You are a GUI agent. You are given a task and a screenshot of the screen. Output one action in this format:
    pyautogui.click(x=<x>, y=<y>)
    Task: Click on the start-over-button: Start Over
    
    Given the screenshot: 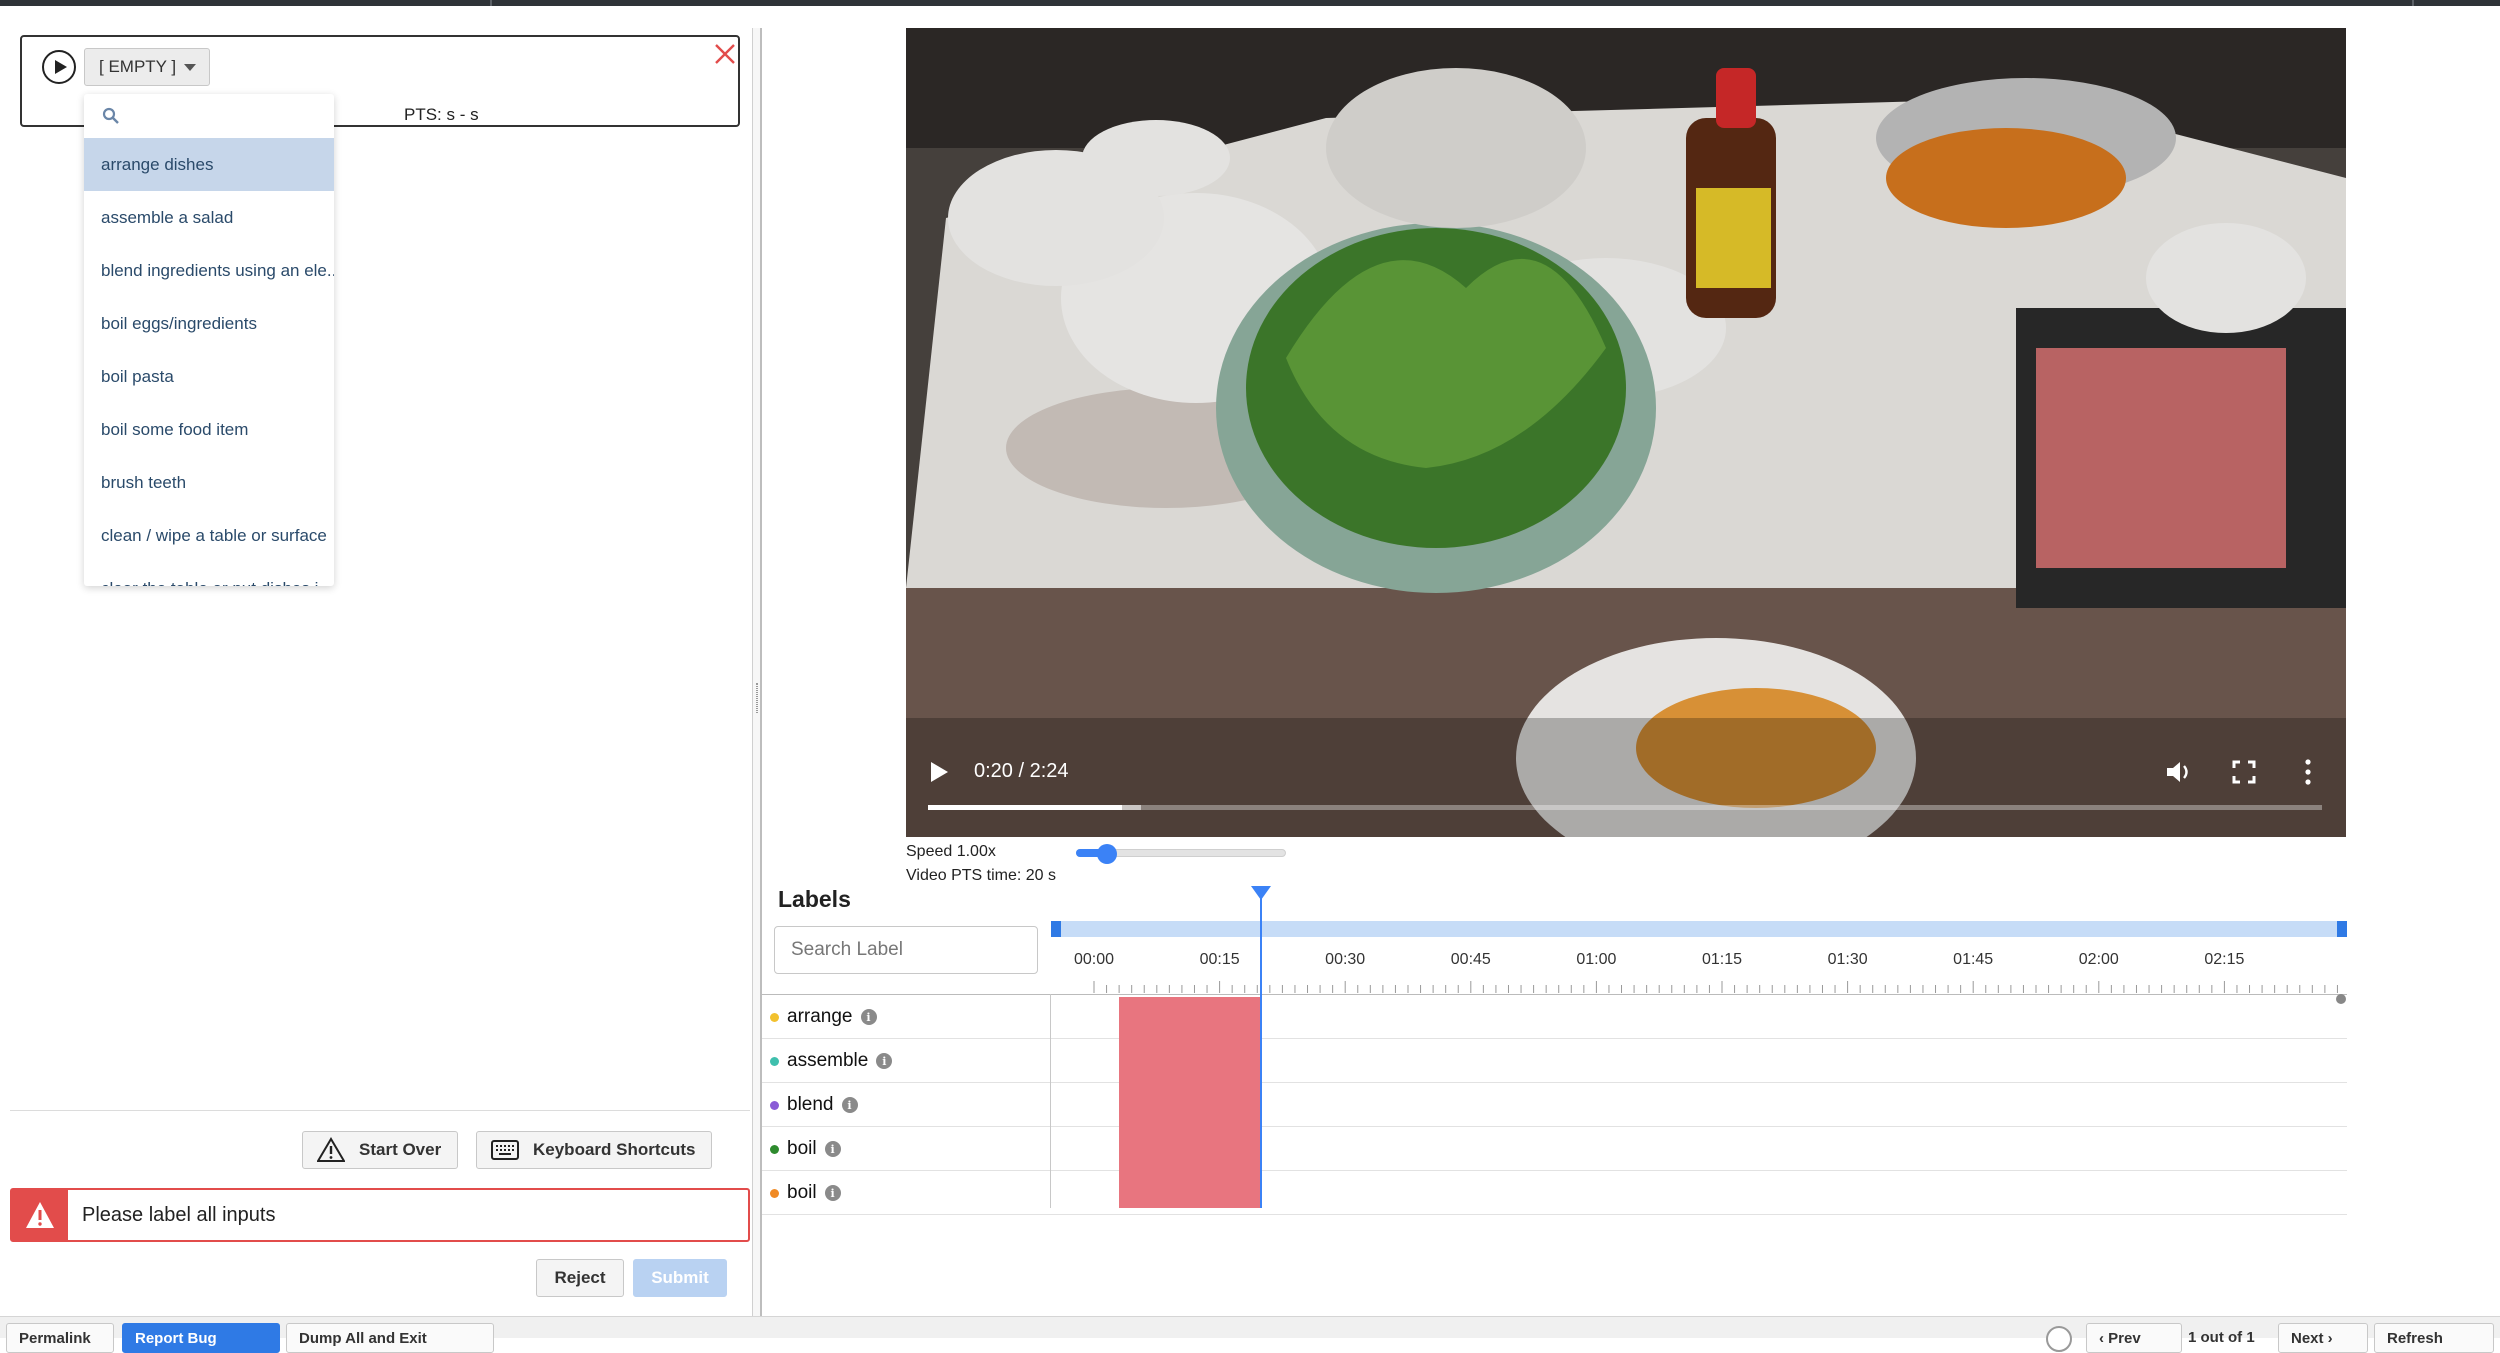 What is the action you would take?
    pyautogui.click(x=380, y=1150)
    